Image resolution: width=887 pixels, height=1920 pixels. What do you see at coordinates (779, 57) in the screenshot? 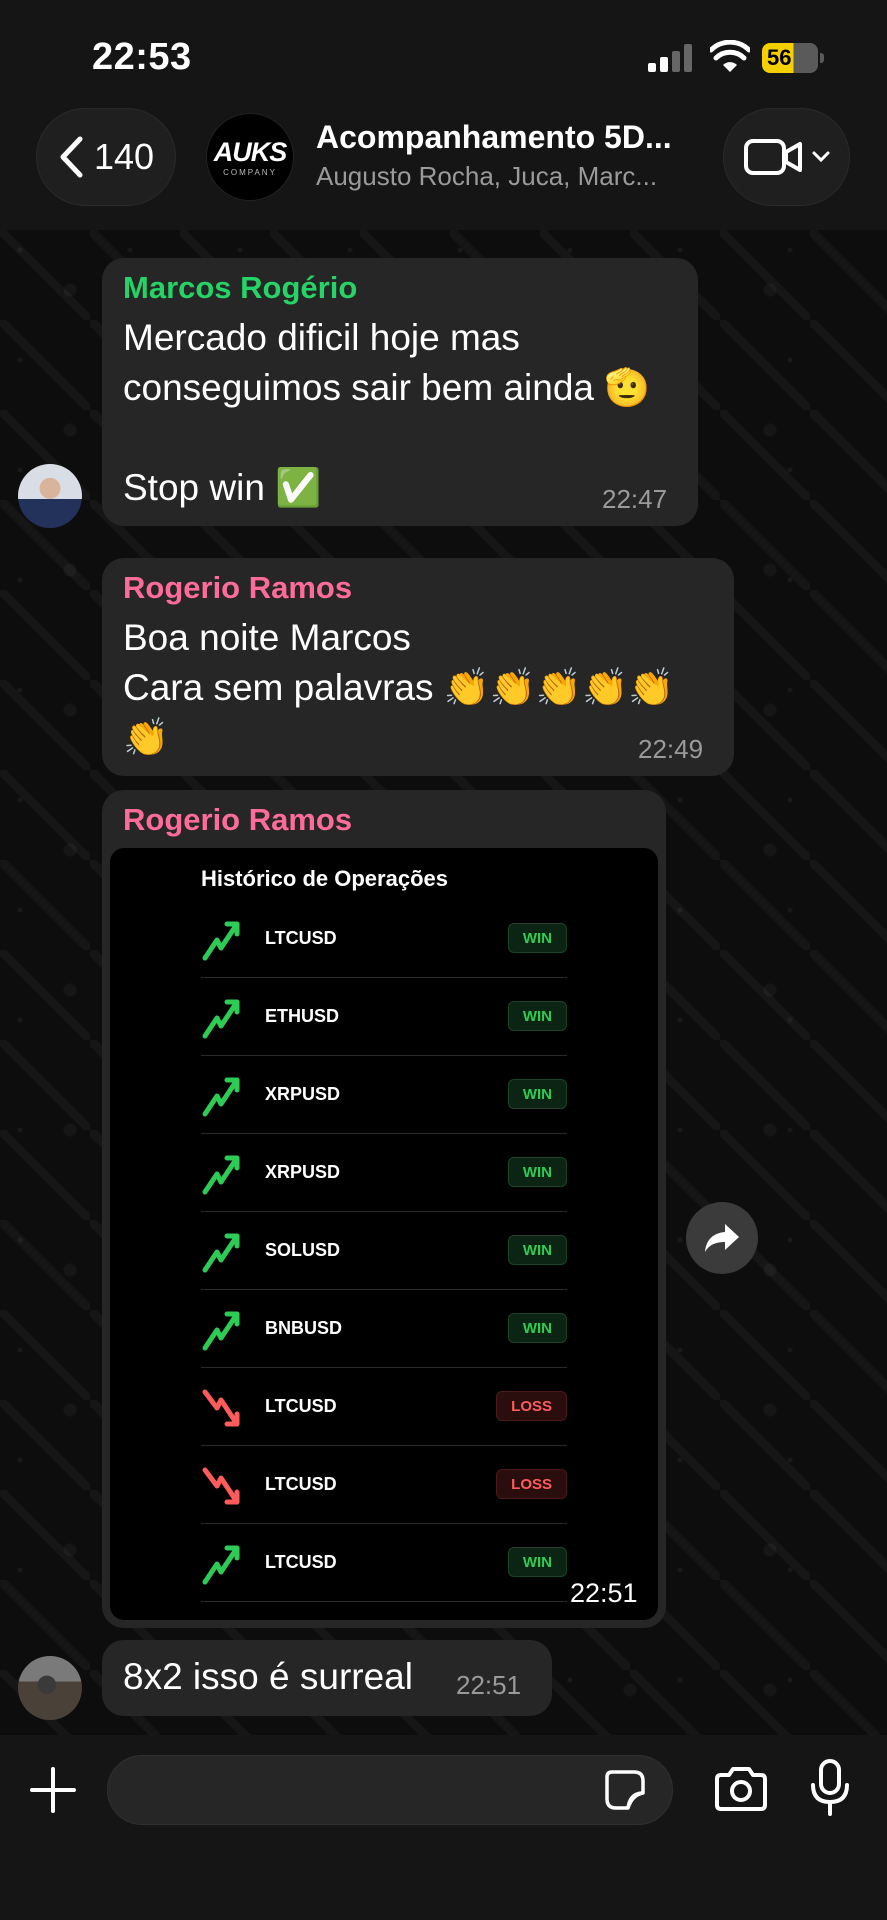
I see `battery-level: 56` at bounding box center [779, 57].